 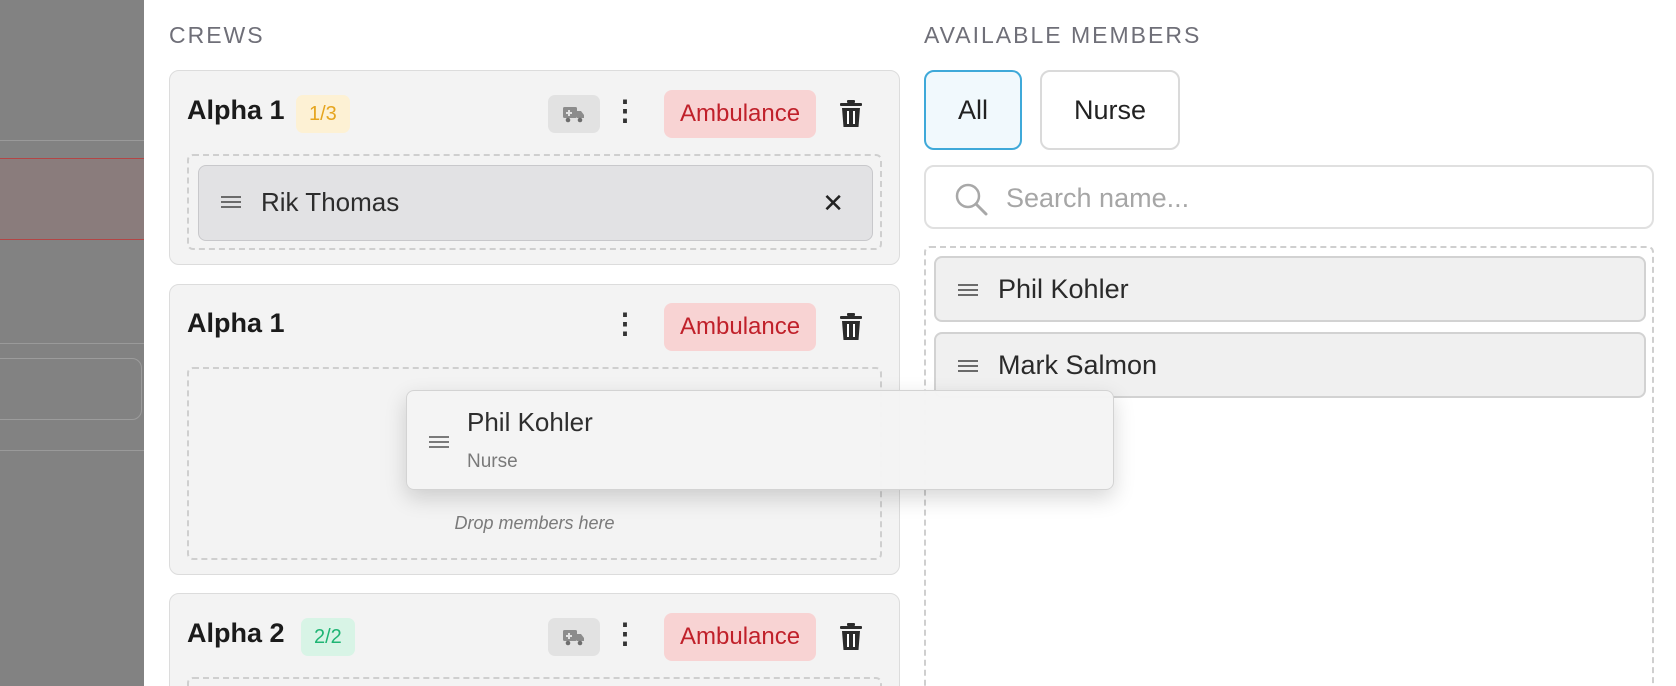 I want to click on available-member-name: Mark Salmon, so click(x=1078, y=365).